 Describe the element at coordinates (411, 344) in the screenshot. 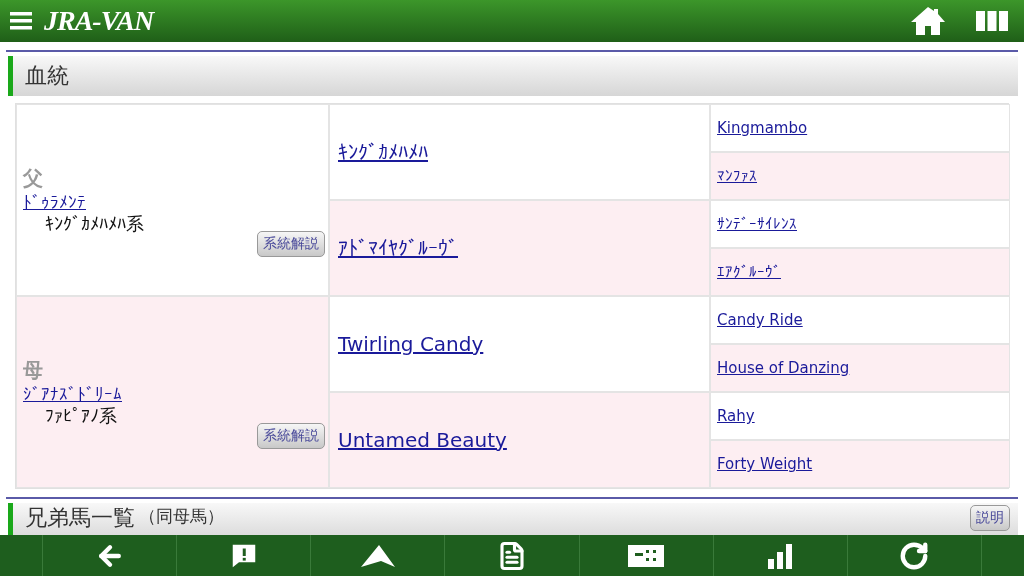

I see `horse-name-link: Twirling Candy` at that location.